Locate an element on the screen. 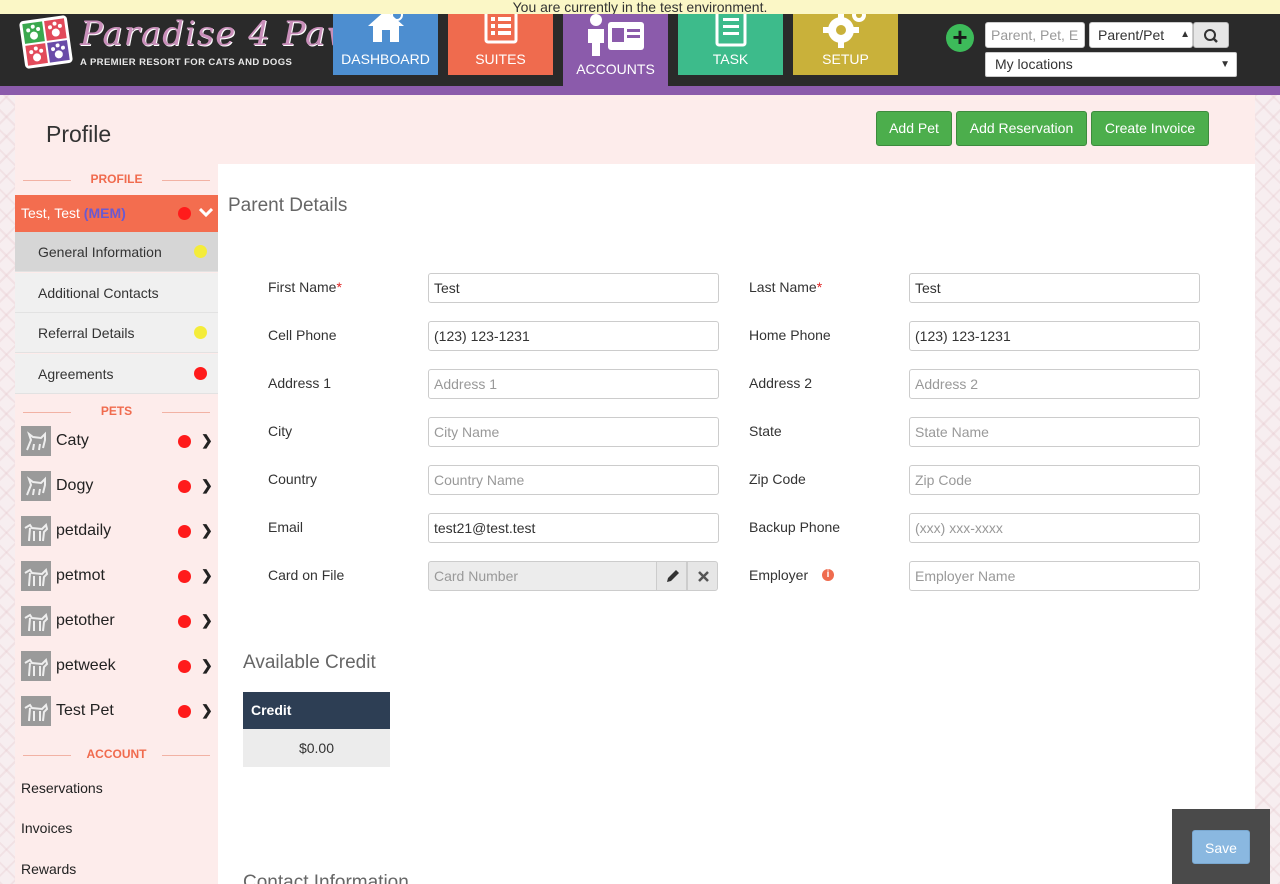 This screenshot has width=1280, height=884. remove-card-button is located at coordinates (702, 576).